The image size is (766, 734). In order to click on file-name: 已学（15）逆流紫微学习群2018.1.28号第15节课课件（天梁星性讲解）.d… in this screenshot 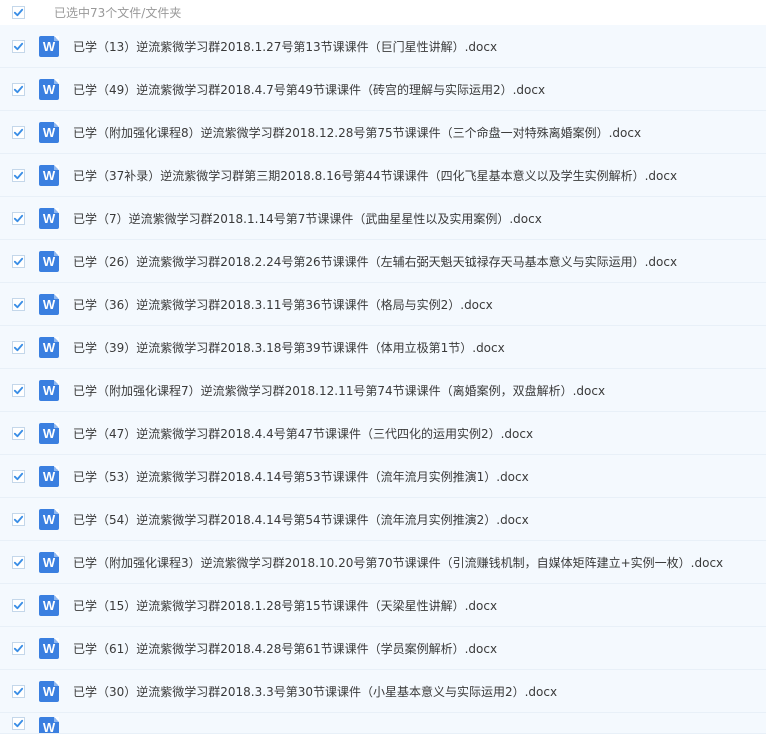, I will do `click(285, 605)`.